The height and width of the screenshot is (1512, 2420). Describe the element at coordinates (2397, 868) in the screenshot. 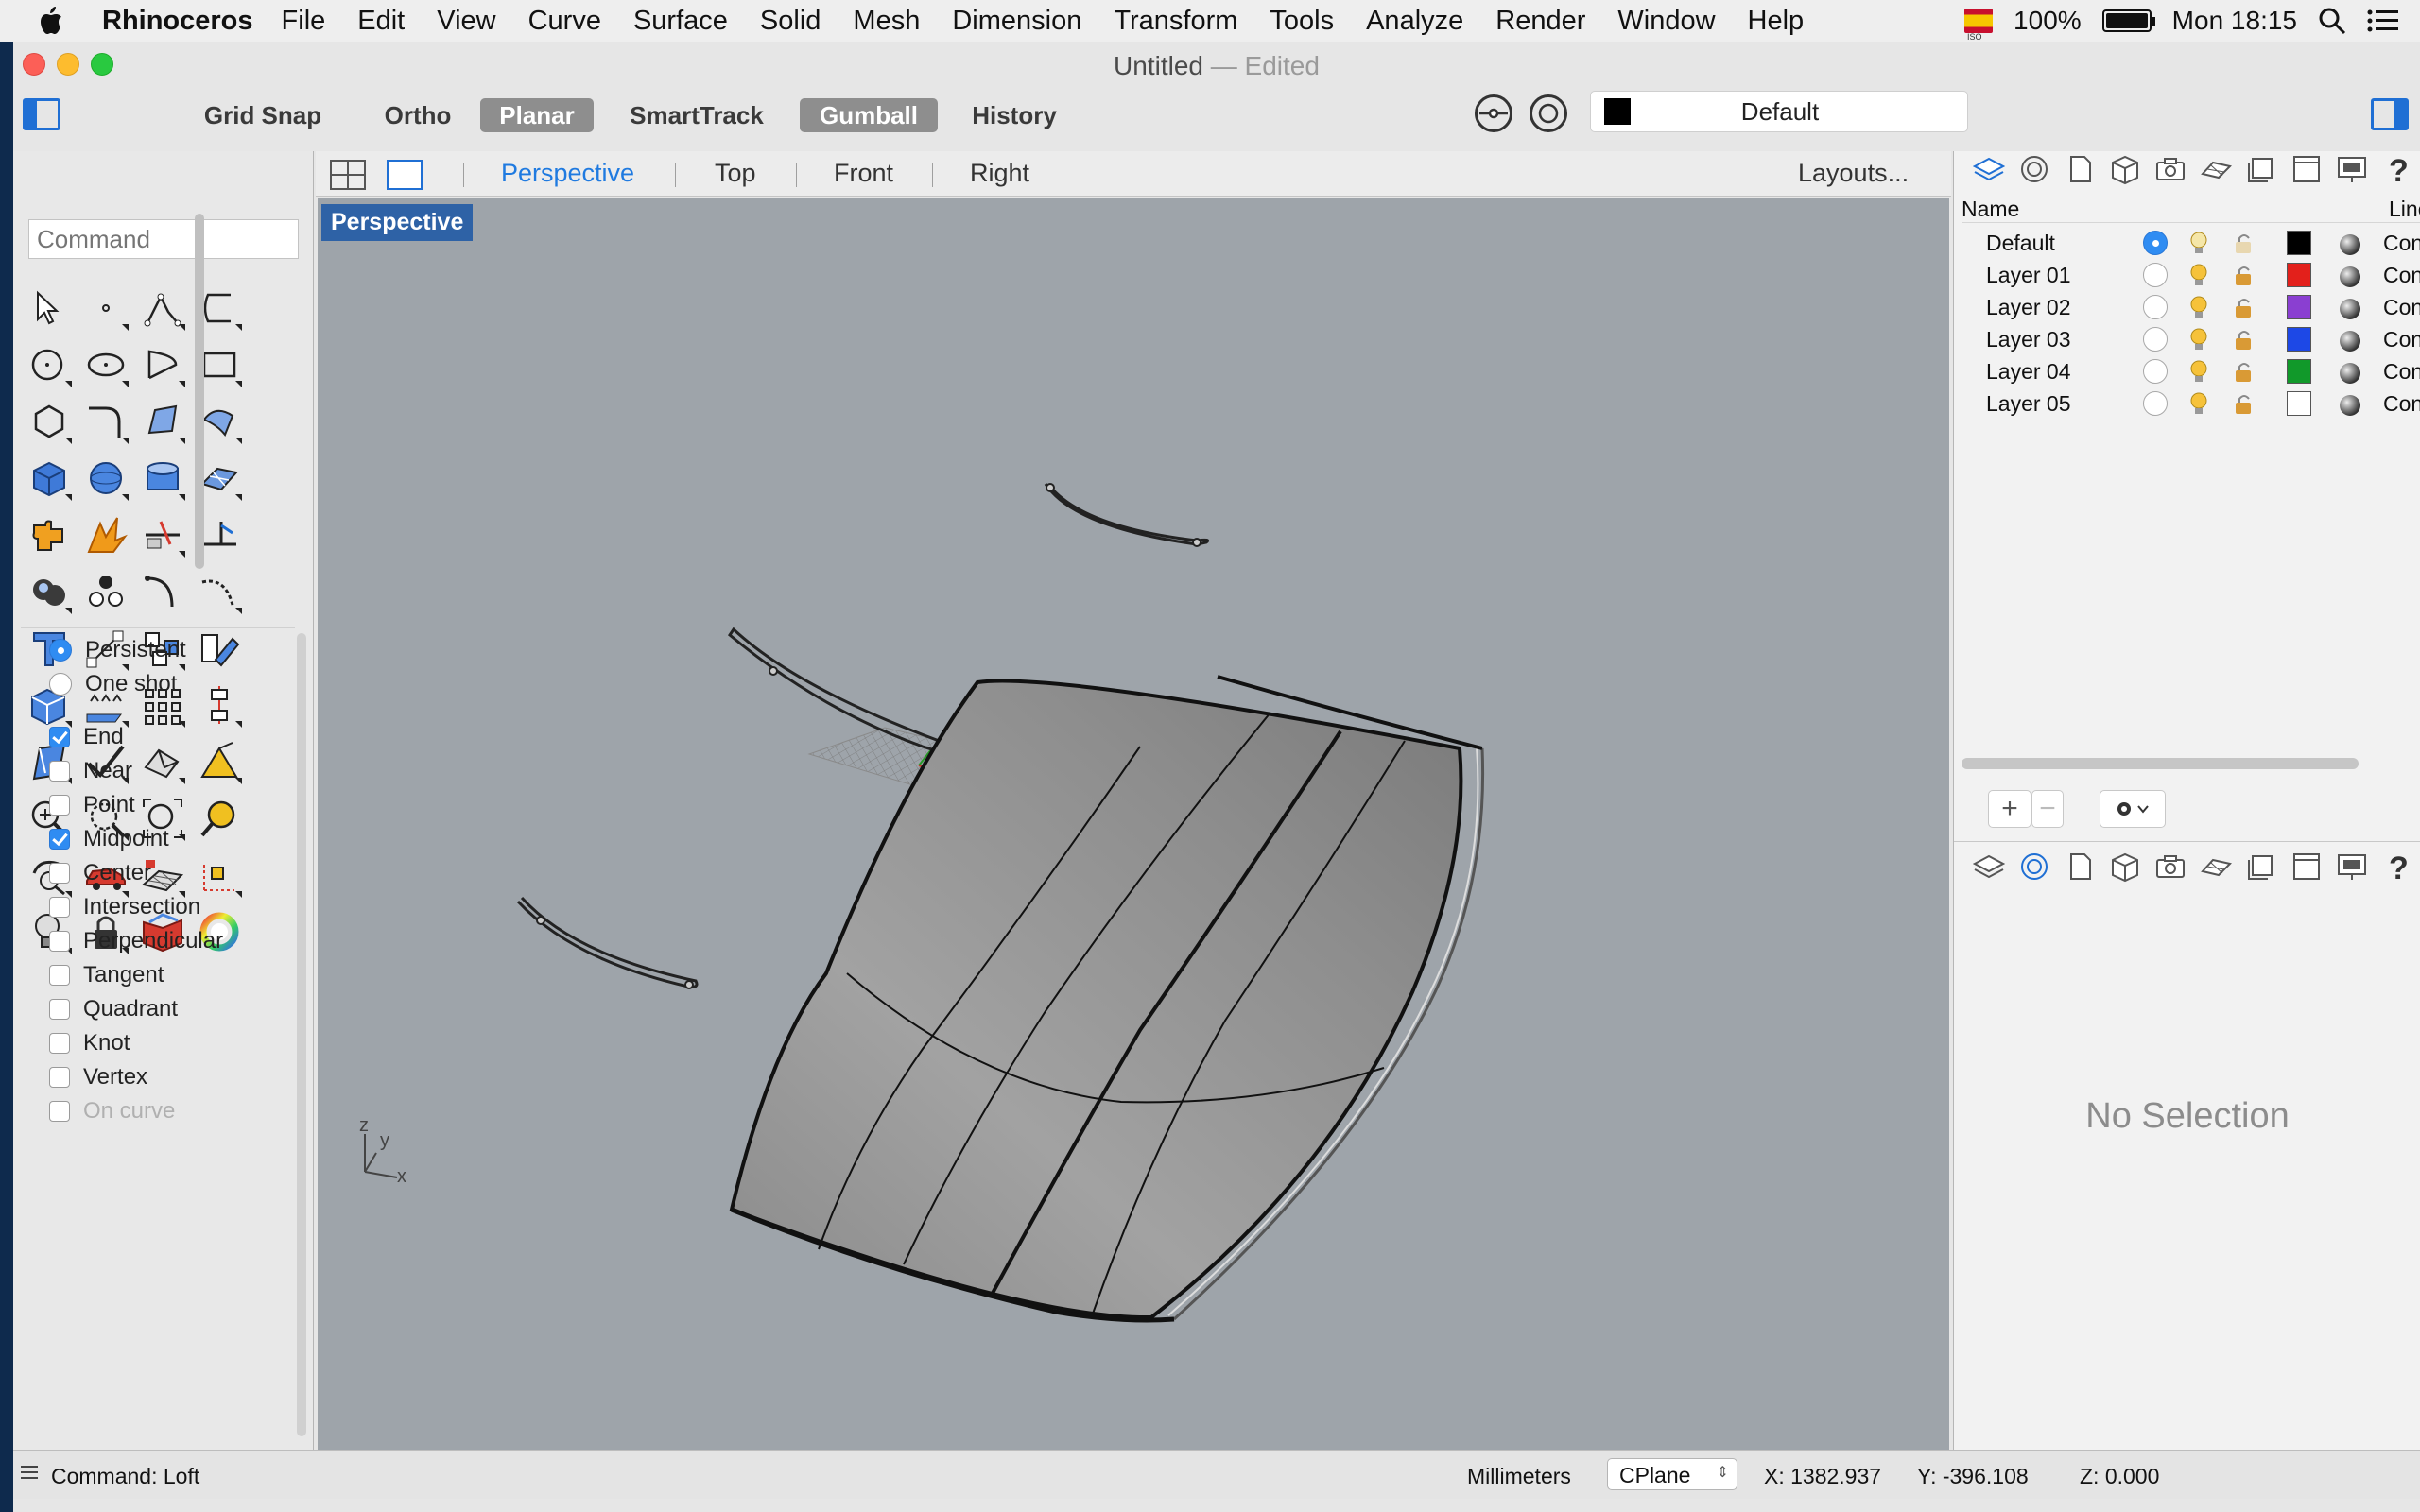

I see `help-icon: ?` at that location.